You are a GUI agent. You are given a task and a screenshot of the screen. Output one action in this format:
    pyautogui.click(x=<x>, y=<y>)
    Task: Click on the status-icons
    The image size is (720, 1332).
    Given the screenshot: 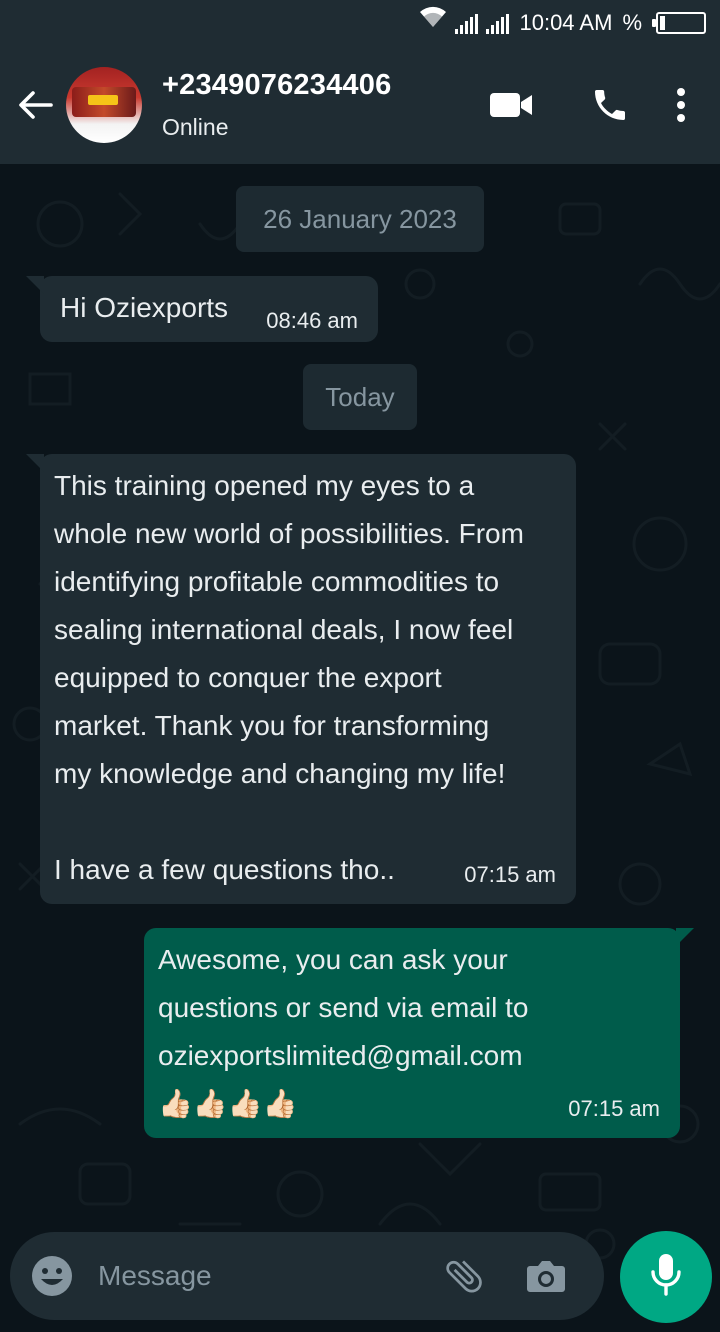 What is the action you would take?
    pyautogui.click(x=464, y=20)
    